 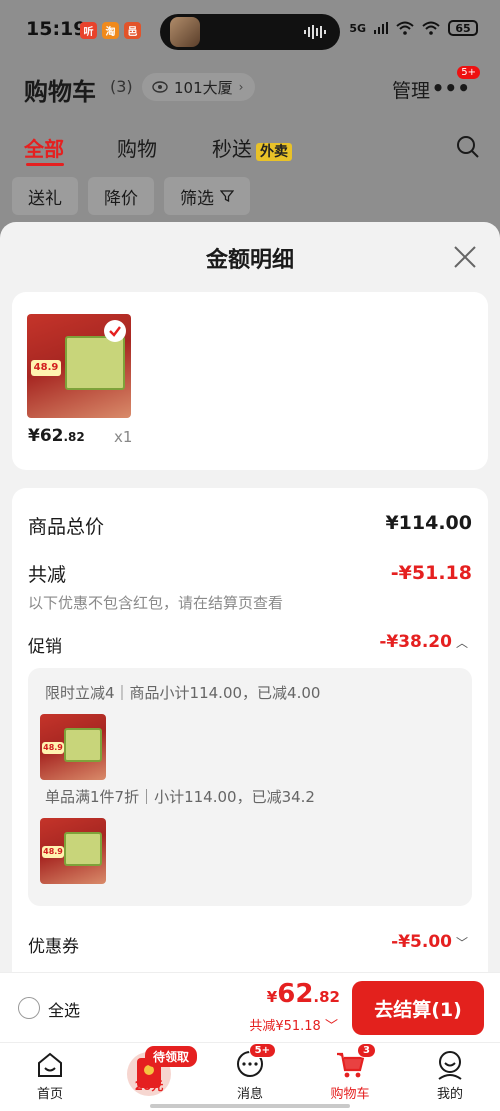 What do you see at coordinates (197, 198) in the screenshot?
I see `filter-more-label: 筛选` at bounding box center [197, 198].